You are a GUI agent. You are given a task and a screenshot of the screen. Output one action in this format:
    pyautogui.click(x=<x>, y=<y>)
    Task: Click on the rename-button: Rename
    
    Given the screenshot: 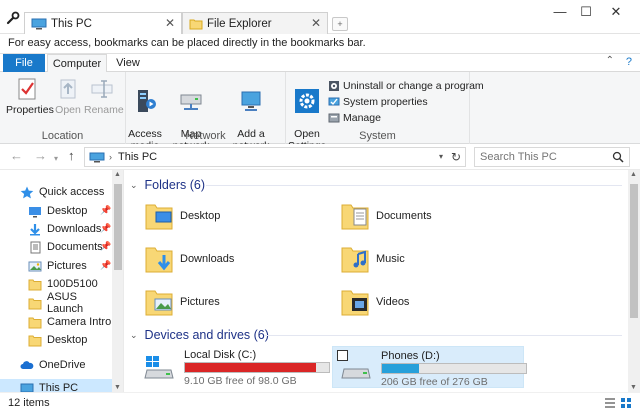 What is the action you would take?
    pyautogui.click(x=104, y=96)
    